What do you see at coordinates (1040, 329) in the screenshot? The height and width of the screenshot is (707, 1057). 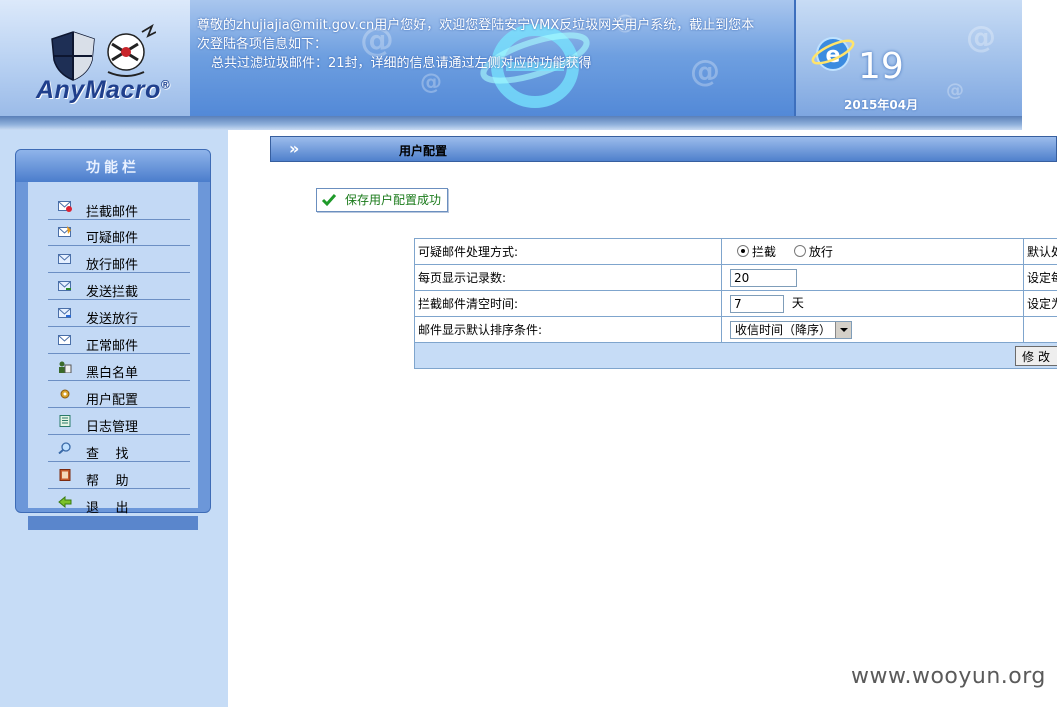 I see `setting-note` at bounding box center [1040, 329].